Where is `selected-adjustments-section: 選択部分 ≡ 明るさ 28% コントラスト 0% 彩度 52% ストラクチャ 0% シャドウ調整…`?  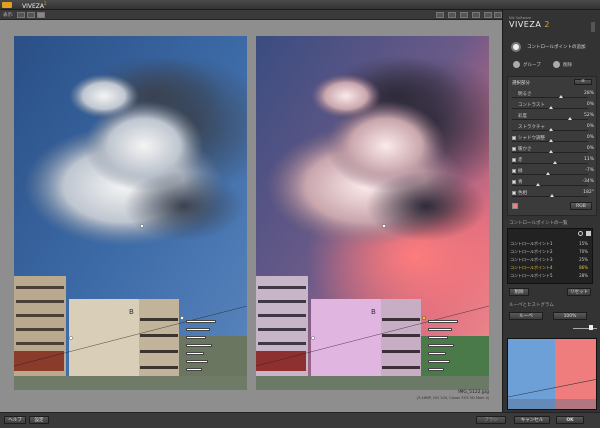 selected-adjustments-section: 選択部分 ≡ 明るさ 28% コントラスト 0% 彩度 52% ストラクチャ 0% シャドウ調整… is located at coordinates (552, 146).